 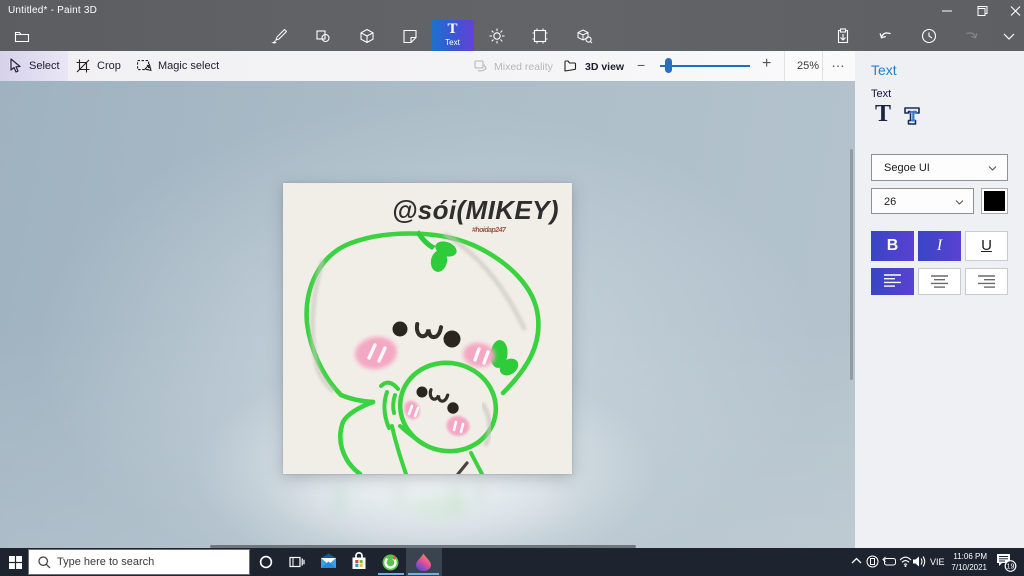 What do you see at coordinates (489, 230) in the screenshot?
I see `svg-text: #hoidap247` at bounding box center [489, 230].